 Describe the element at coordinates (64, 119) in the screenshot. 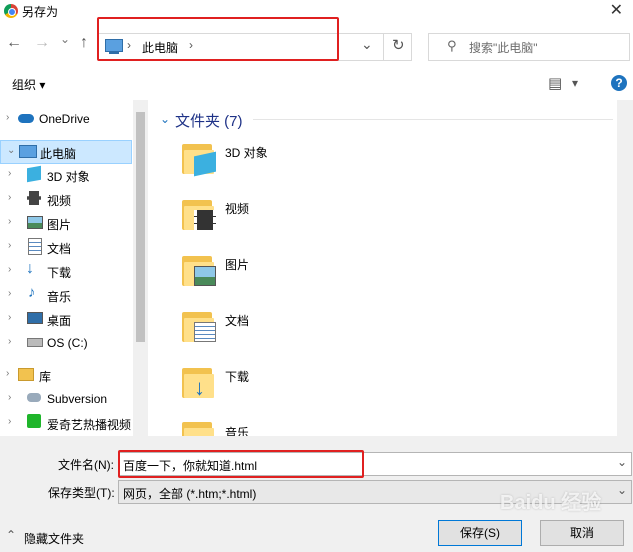

I see `sidebar-item-label: OneDrive` at that location.